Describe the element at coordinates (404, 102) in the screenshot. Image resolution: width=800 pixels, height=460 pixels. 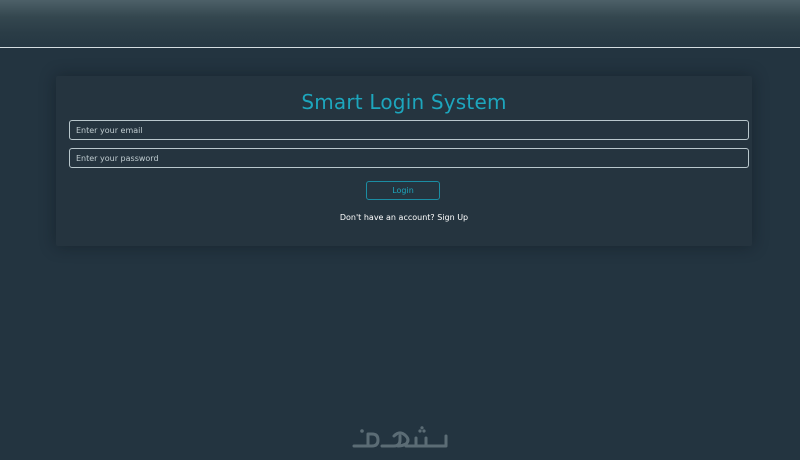
I see `page-title: Smart Login System` at that location.